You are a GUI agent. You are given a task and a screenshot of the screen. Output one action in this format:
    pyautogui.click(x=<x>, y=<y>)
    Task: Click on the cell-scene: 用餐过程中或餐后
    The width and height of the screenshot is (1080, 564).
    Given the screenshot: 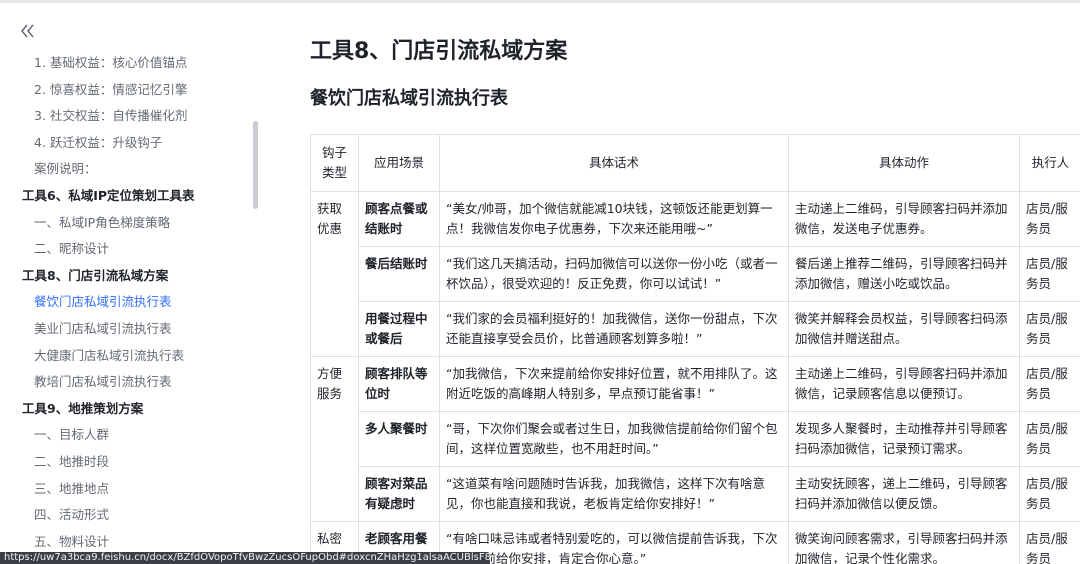 What is the action you would take?
    pyautogui.click(x=399, y=329)
    